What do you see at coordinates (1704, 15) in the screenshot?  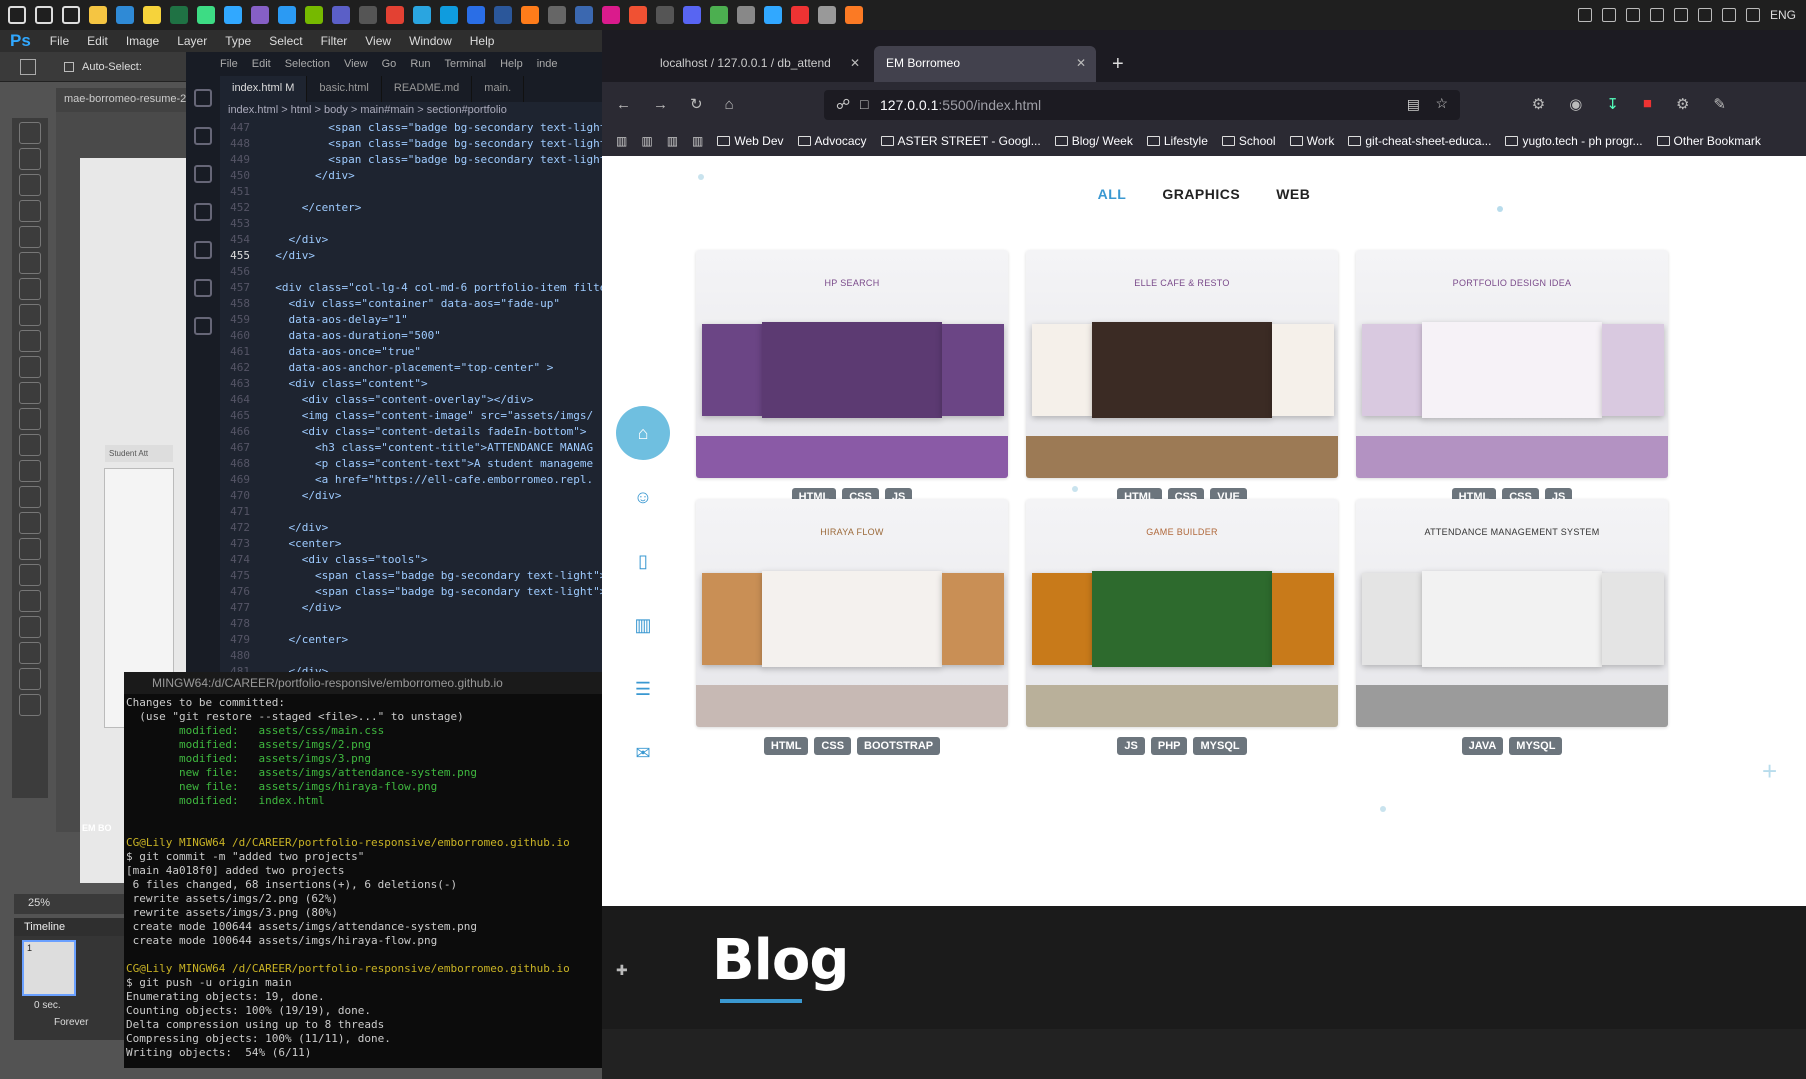 I see `wifi-icon` at bounding box center [1704, 15].